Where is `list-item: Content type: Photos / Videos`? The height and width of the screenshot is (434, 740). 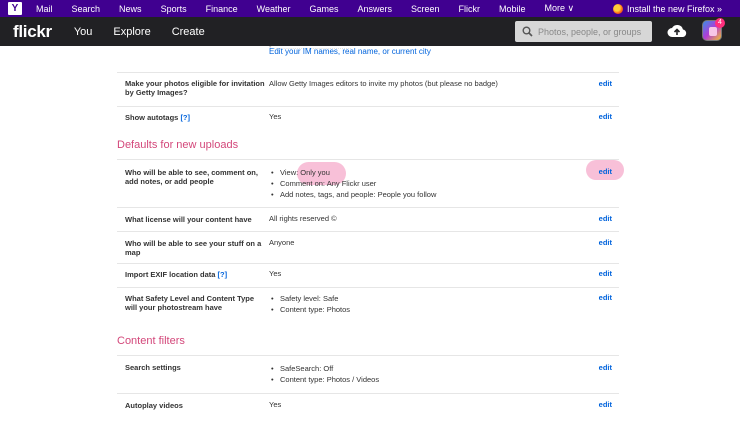 list-item: Content type: Photos / Videos is located at coordinates (324, 379).